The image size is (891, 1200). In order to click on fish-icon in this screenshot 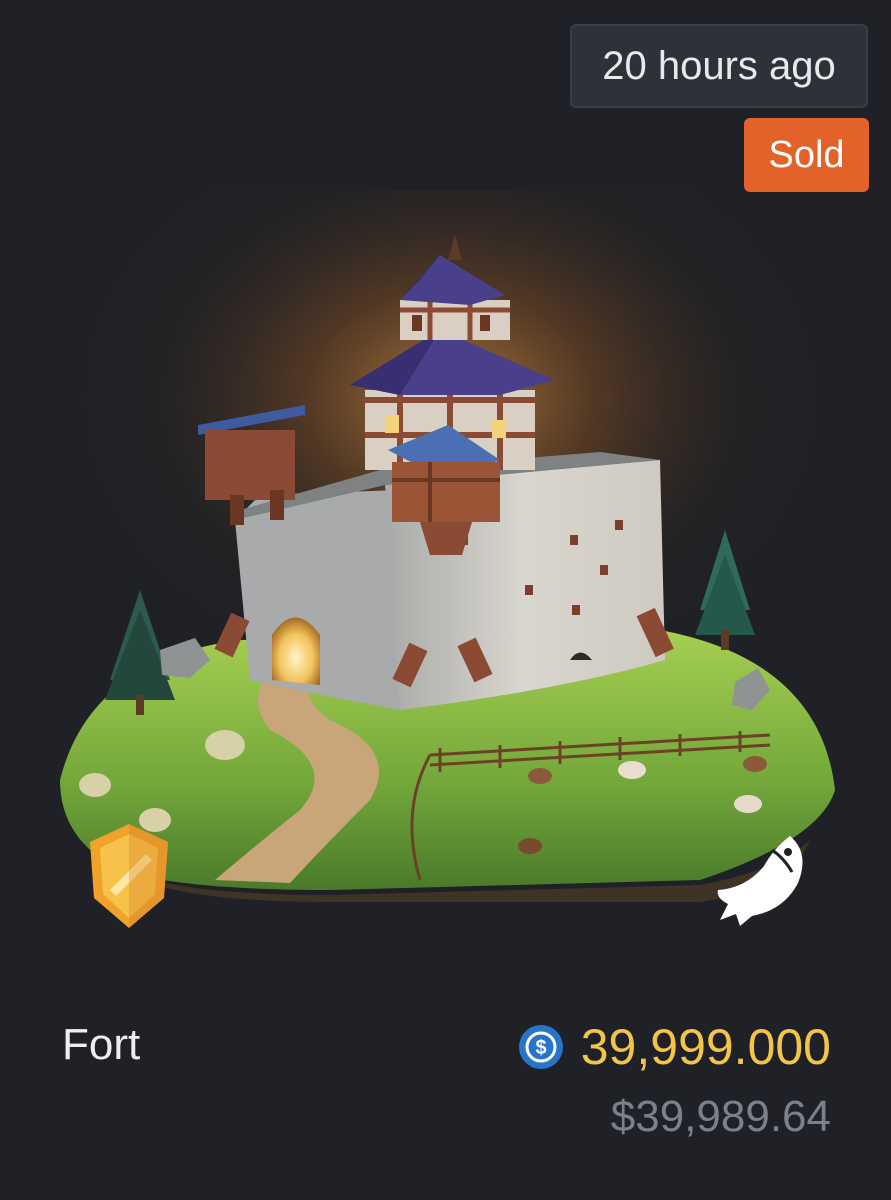, I will do `click(760, 881)`.